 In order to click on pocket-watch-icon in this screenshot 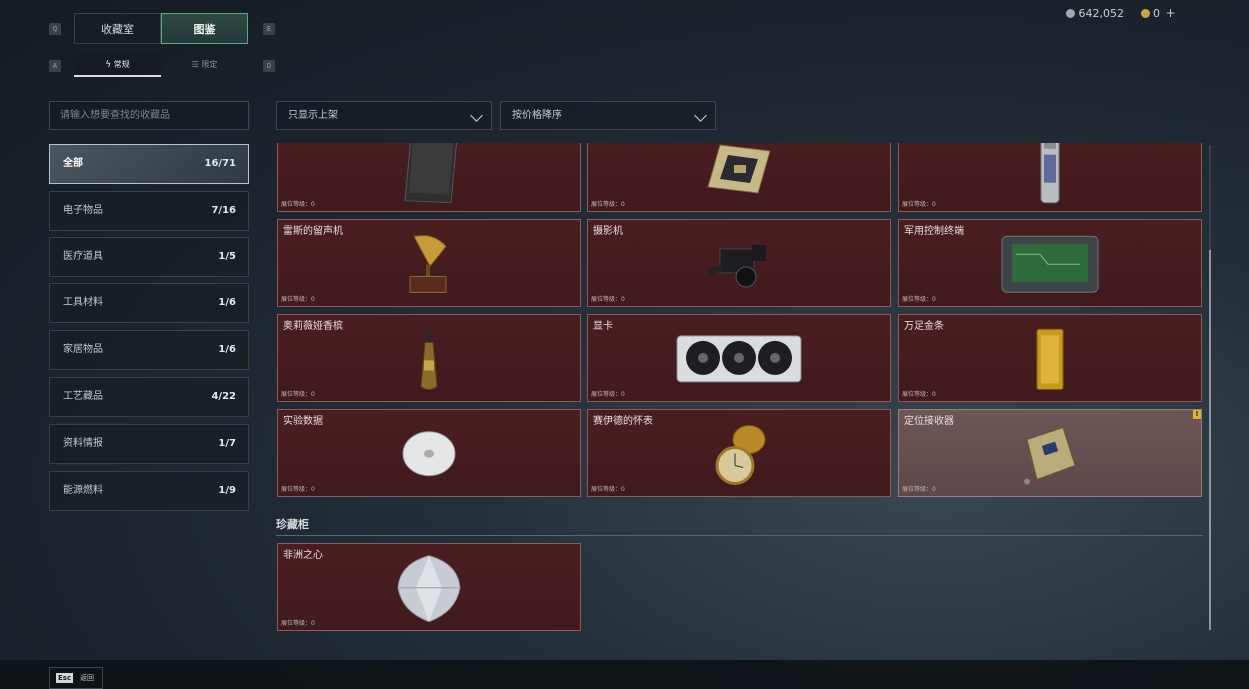, I will do `click(739, 457)`.